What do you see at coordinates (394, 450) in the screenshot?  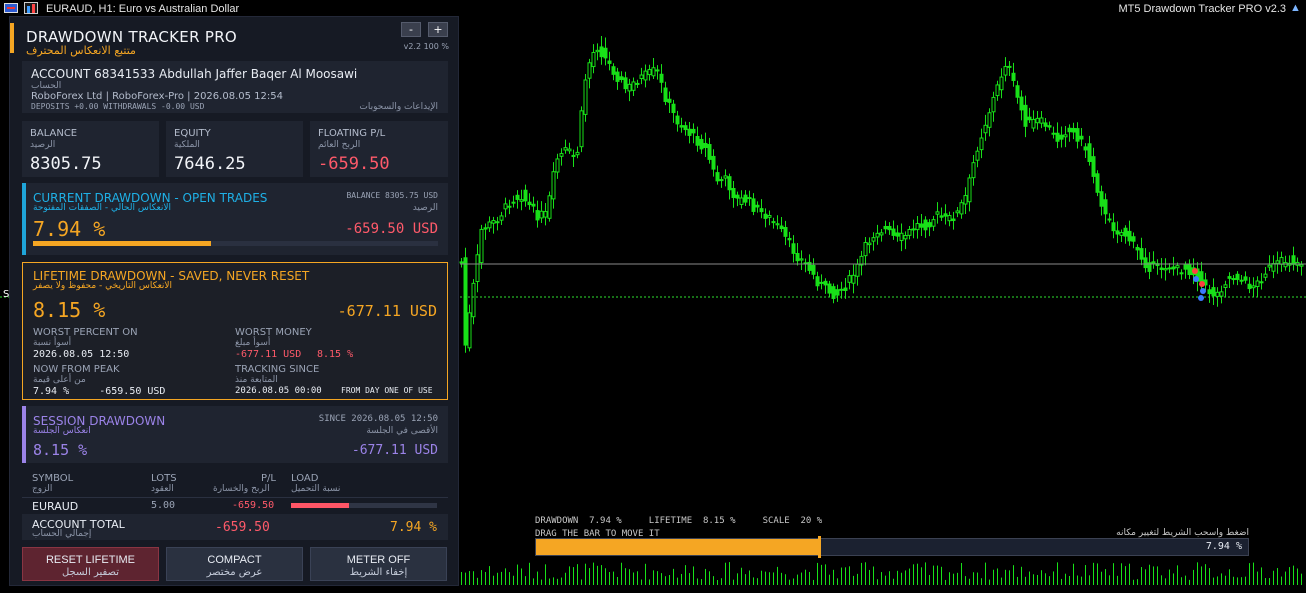 I see `session-money: -677.11 USD` at bounding box center [394, 450].